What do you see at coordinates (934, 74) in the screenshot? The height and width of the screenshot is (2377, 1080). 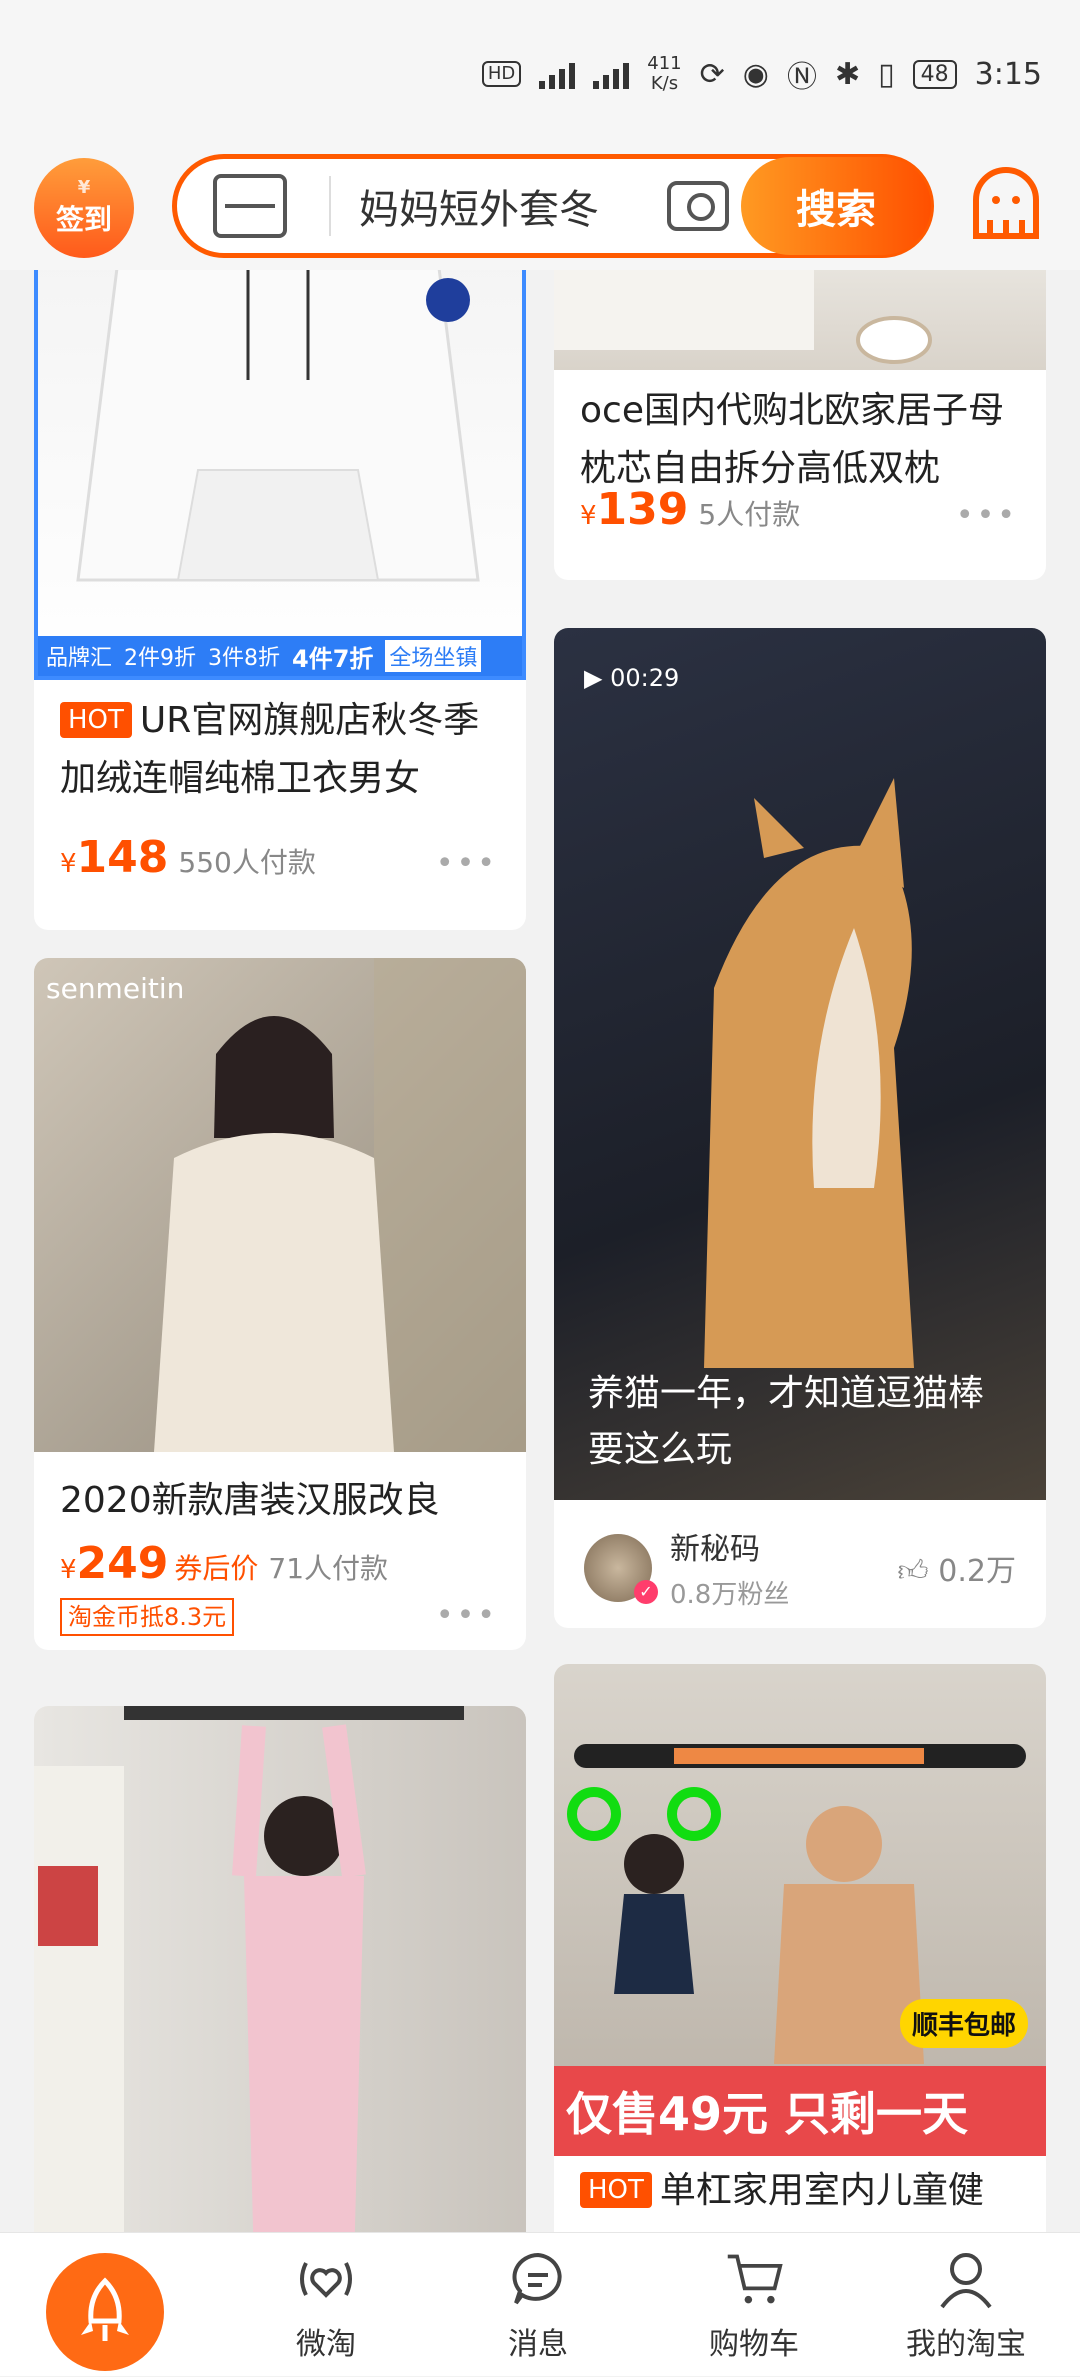 I see `battery-icon: 48` at bounding box center [934, 74].